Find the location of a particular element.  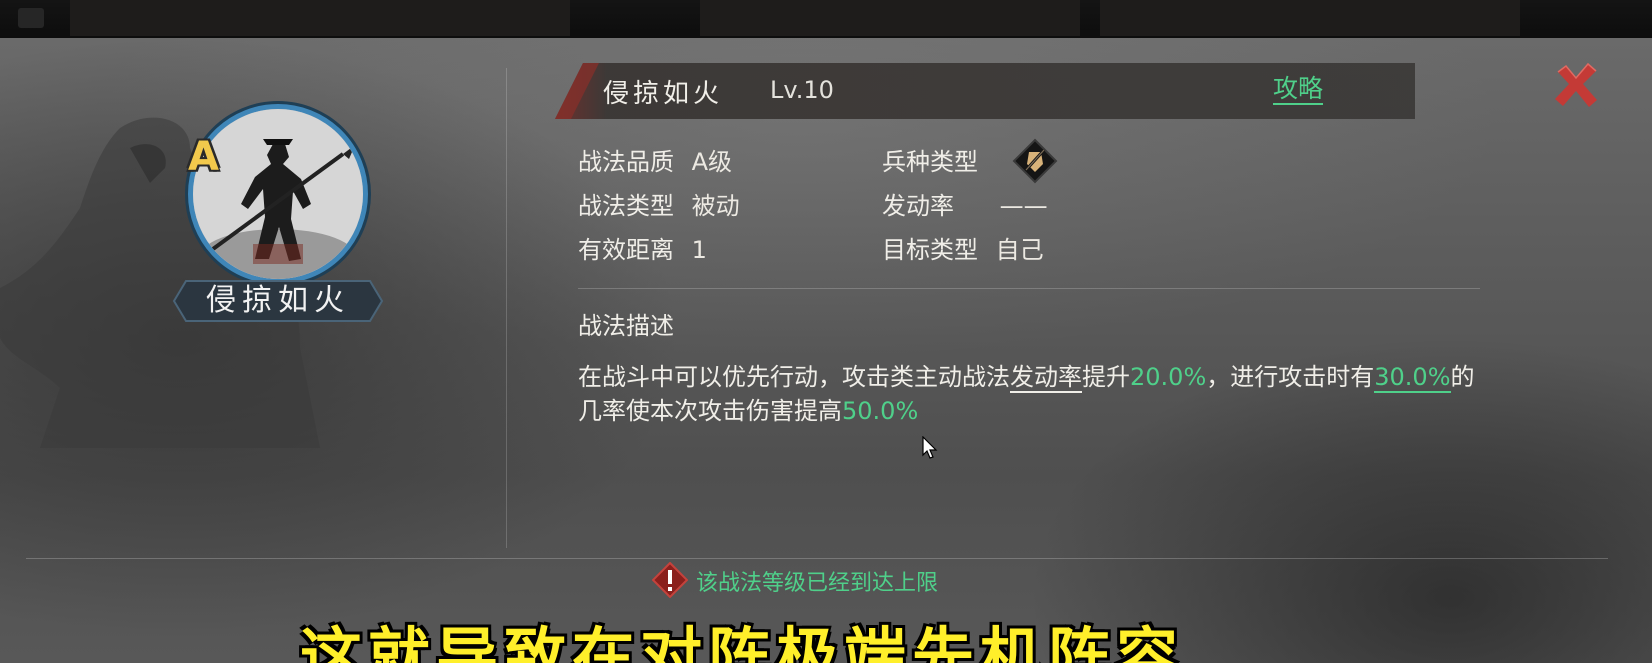

attr-rate-value: —— is located at coordinates (1023, 206).